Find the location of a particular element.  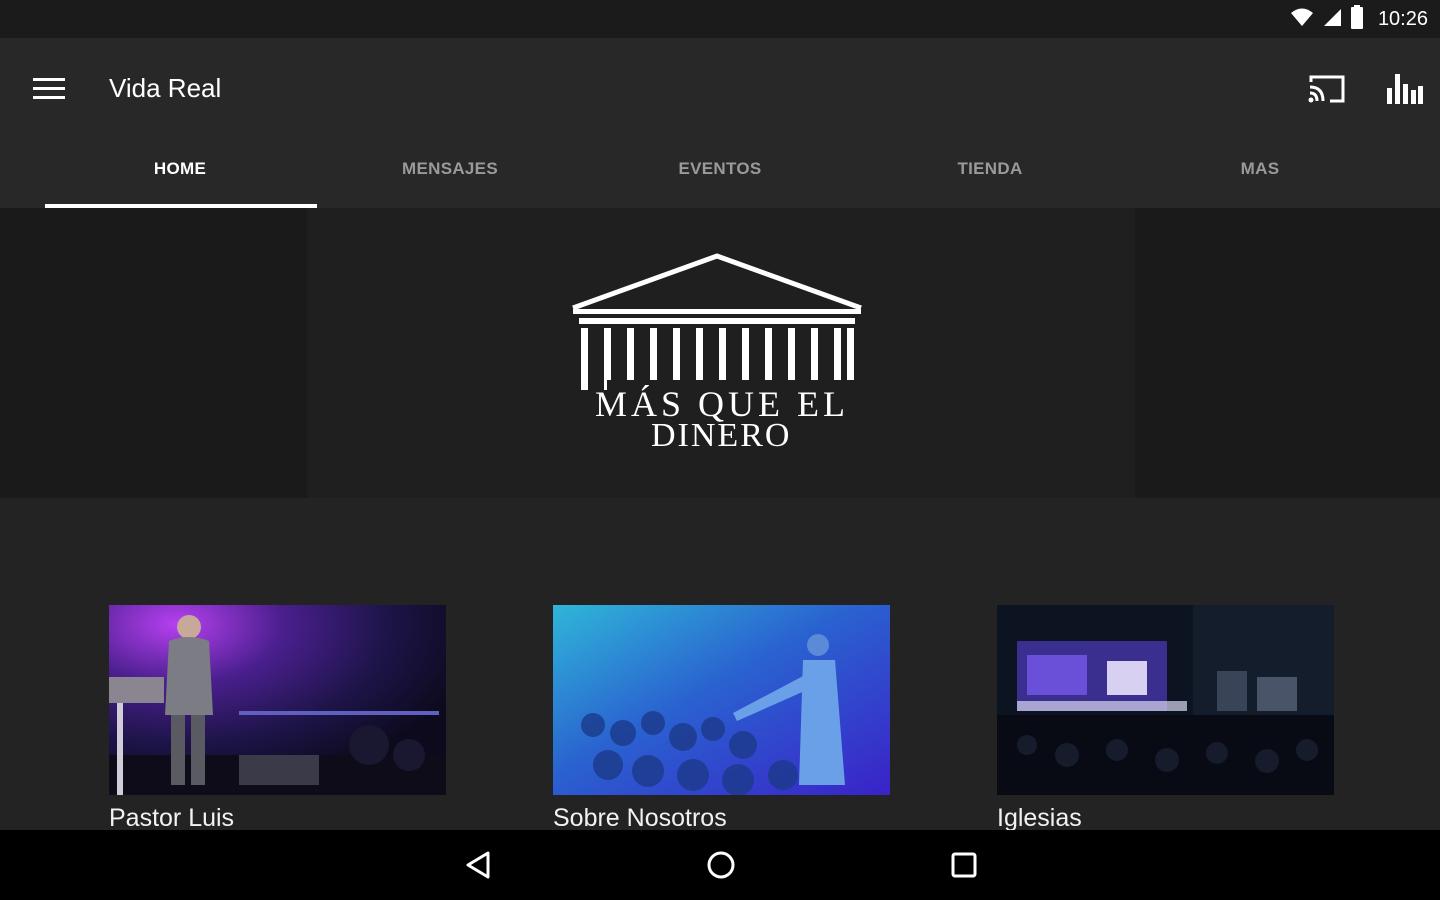

recents-button is located at coordinates (964, 865).